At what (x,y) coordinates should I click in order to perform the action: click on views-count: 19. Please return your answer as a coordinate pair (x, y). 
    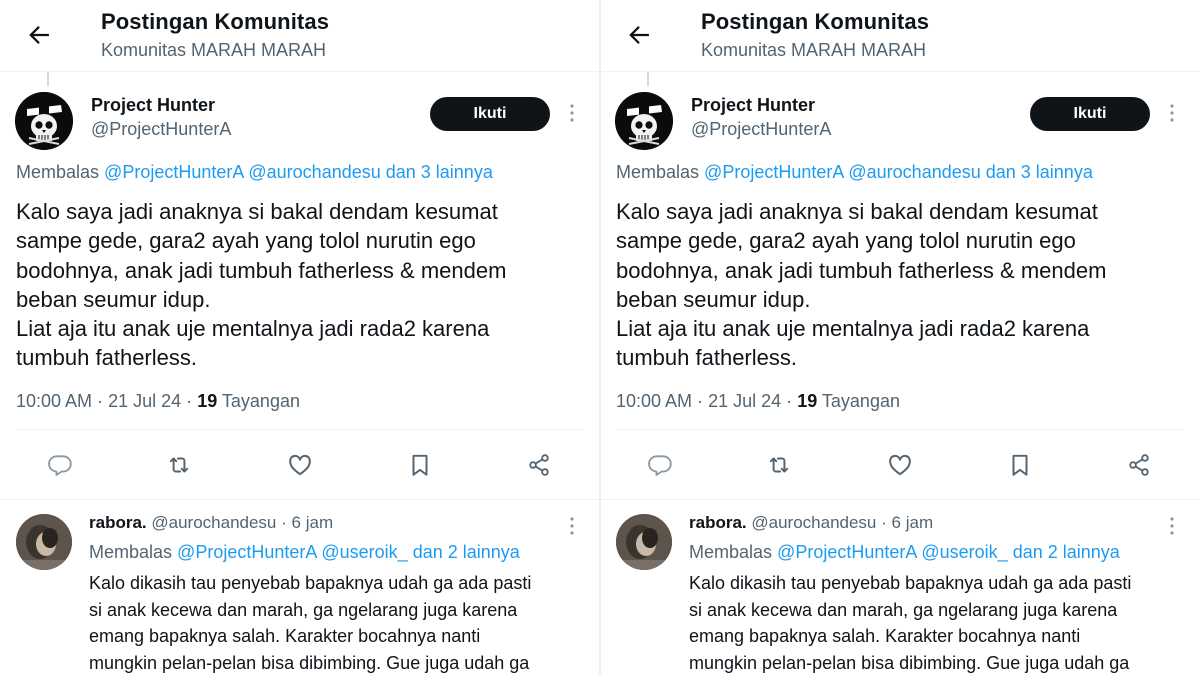
    Looking at the image, I should click on (807, 401).